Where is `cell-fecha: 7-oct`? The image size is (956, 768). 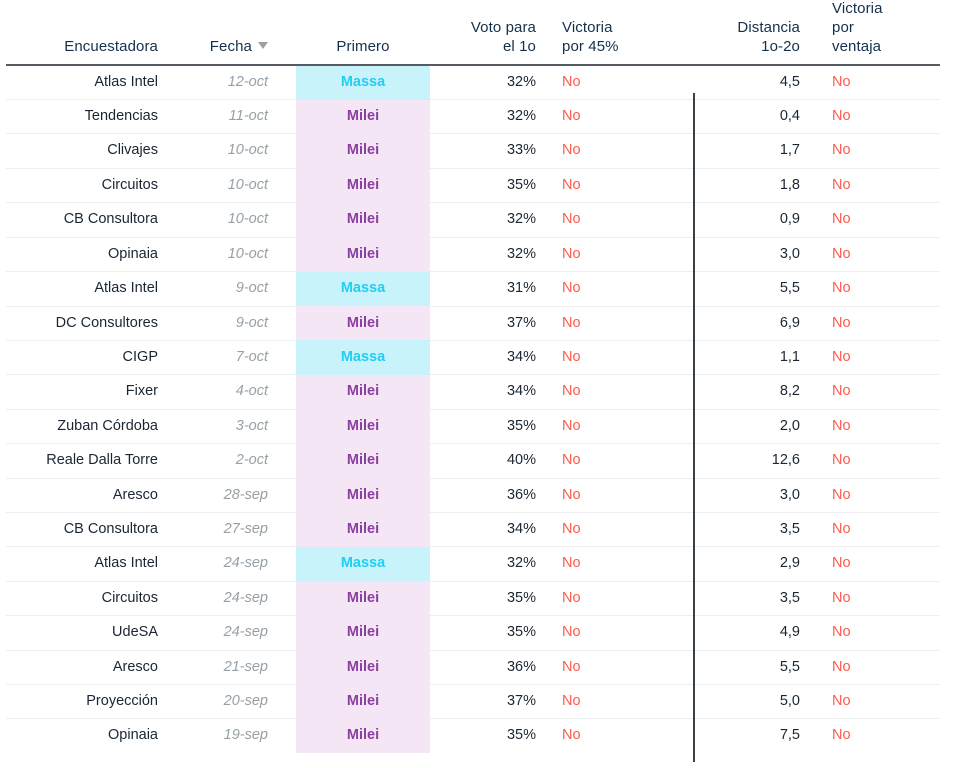
cell-fecha: 7-oct is located at coordinates (234, 358).